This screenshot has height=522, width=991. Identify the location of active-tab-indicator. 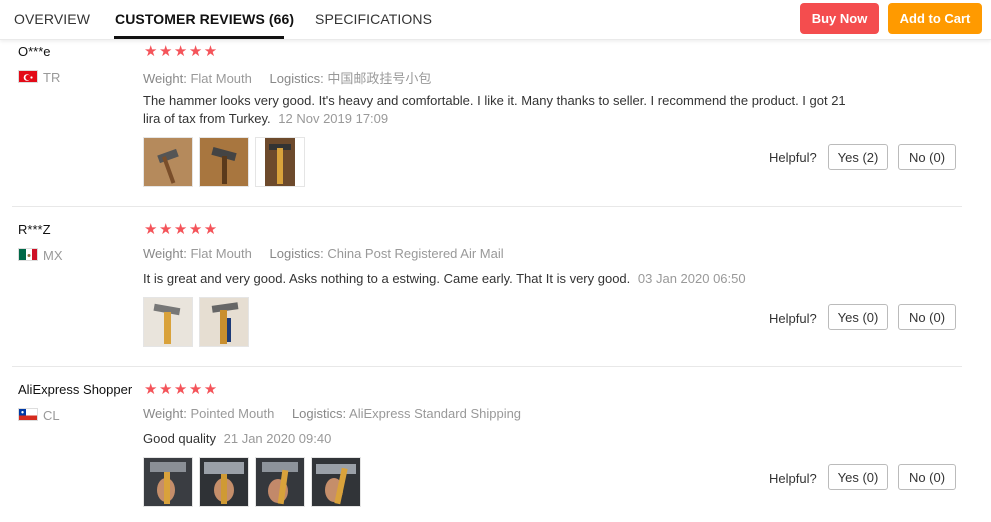
(199, 37).